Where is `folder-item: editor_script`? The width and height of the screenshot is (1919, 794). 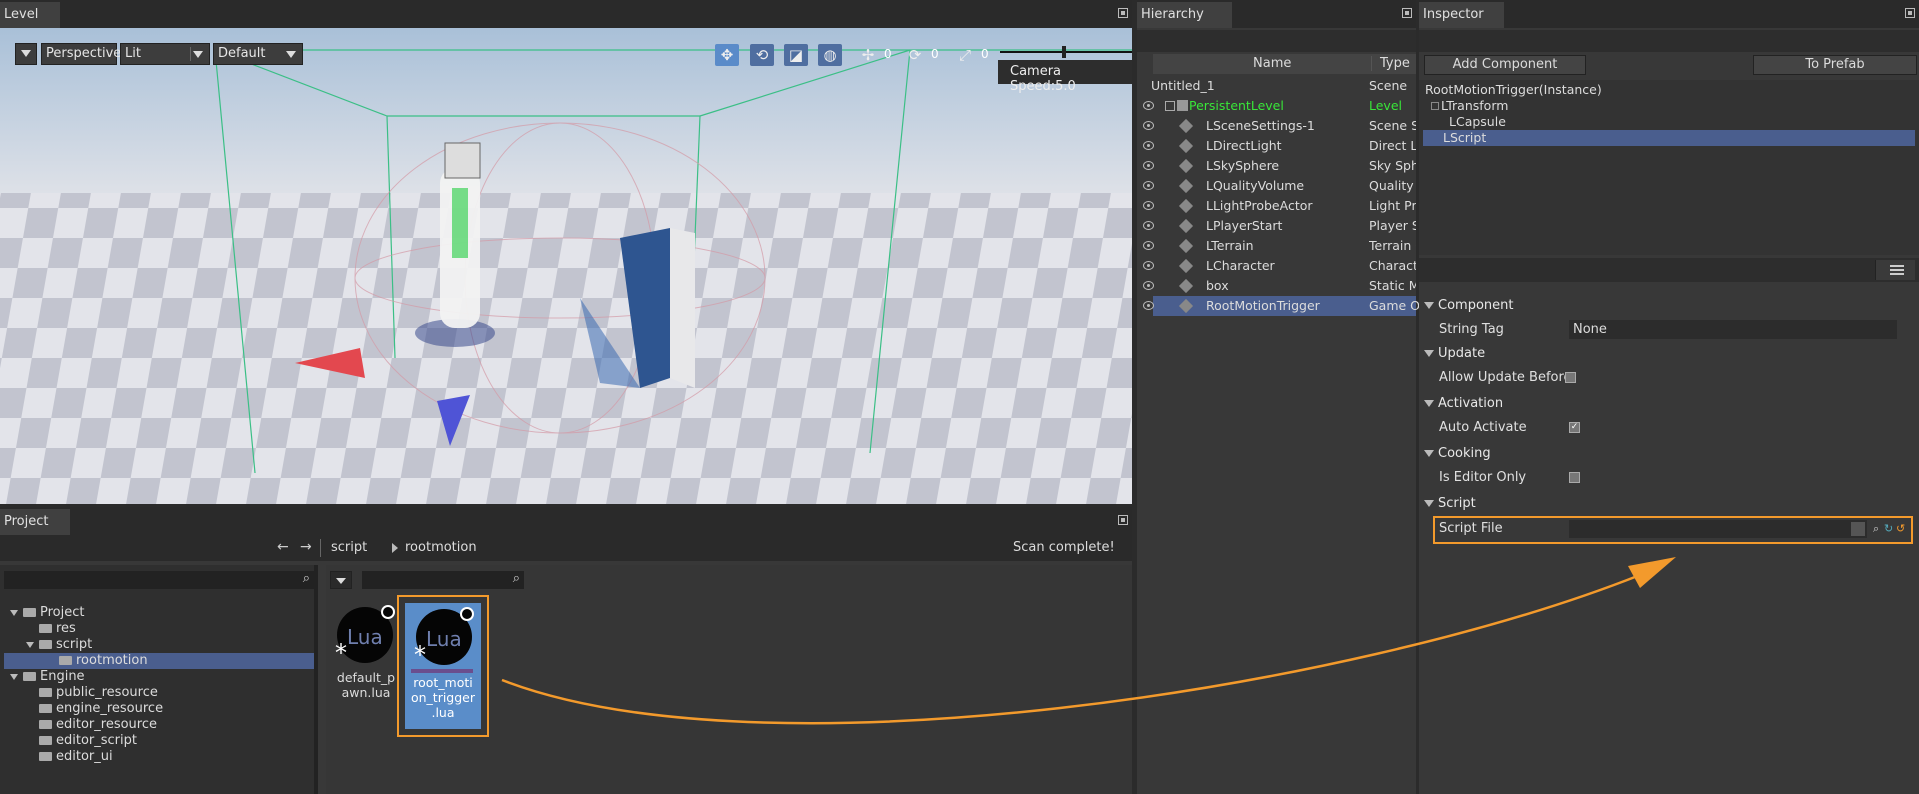
folder-item: editor_script is located at coordinates (157, 741).